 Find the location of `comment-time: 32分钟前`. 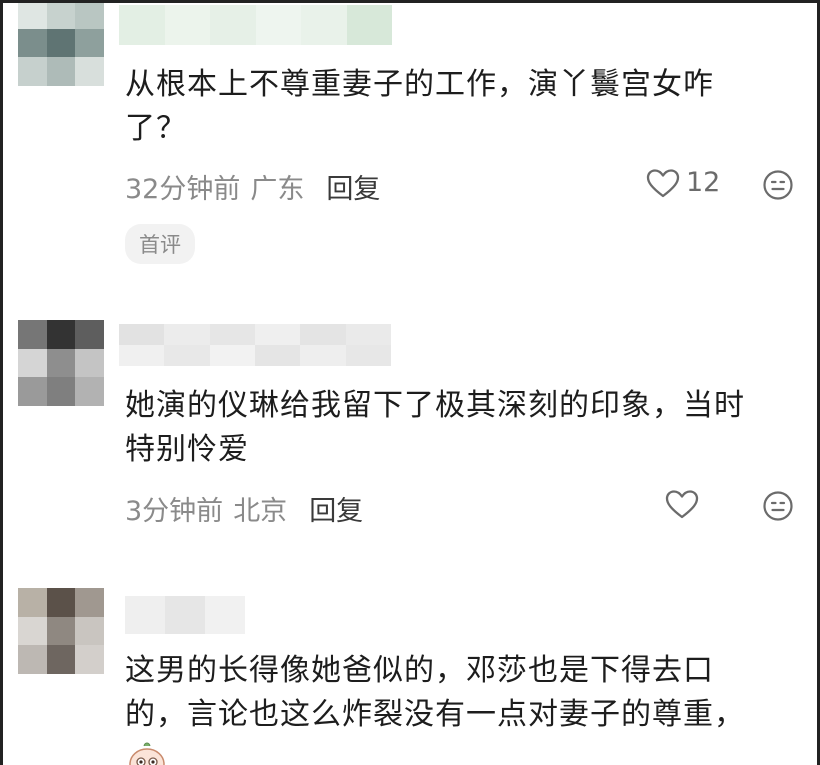

comment-time: 32分钟前 is located at coordinates (183, 189).